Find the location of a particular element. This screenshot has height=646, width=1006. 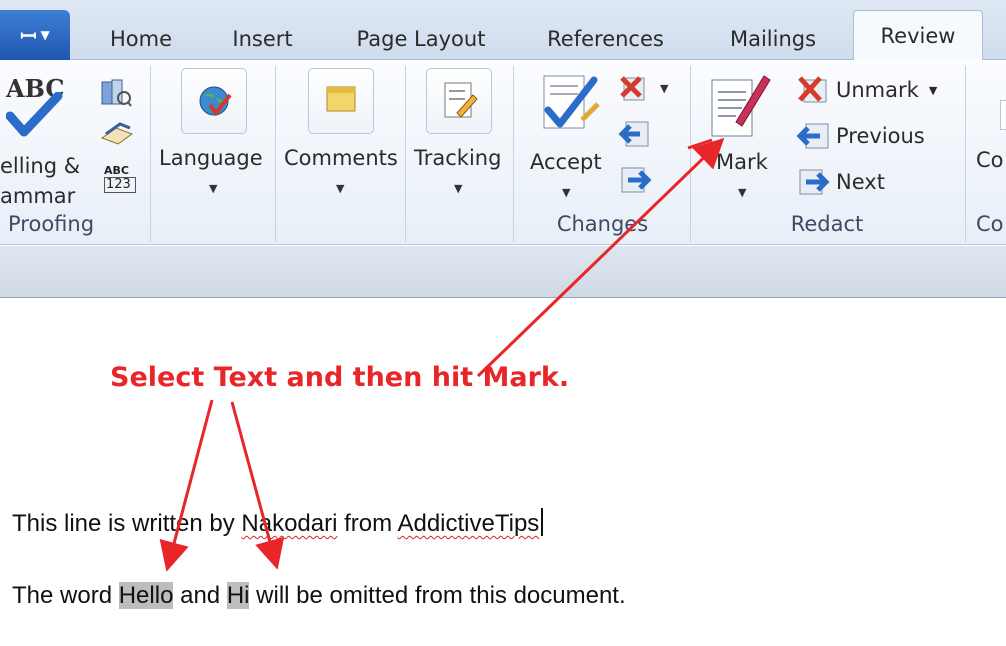

arrow-to-mark-button is located at coordinates (600, 257).